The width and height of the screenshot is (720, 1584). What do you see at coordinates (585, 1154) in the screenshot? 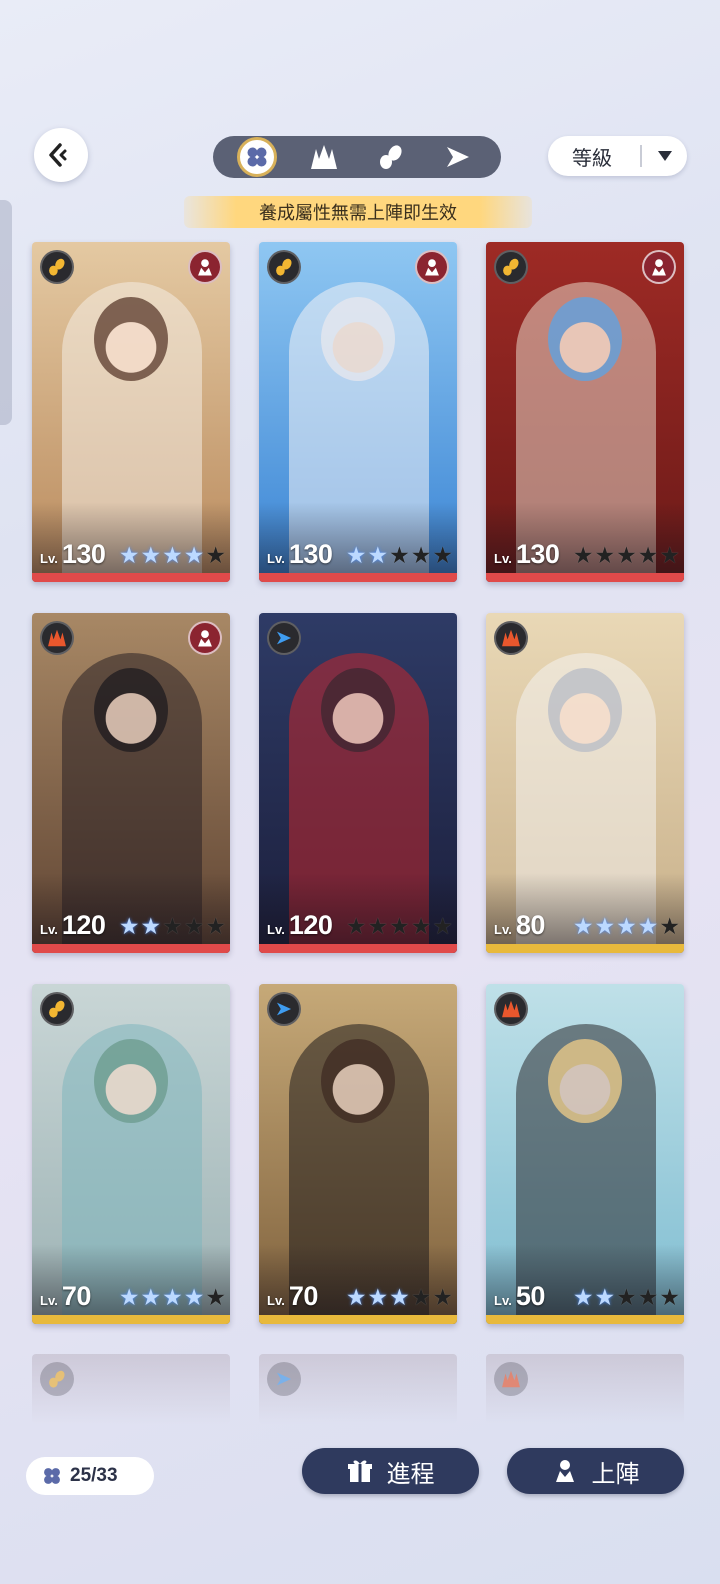
I see `character-card: Lv. 50 ★ ★ ★ ★ ★` at bounding box center [585, 1154].